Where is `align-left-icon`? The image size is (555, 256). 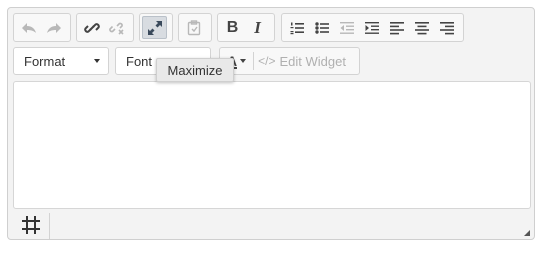 align-left-icon is located at coordinates (396, 28).